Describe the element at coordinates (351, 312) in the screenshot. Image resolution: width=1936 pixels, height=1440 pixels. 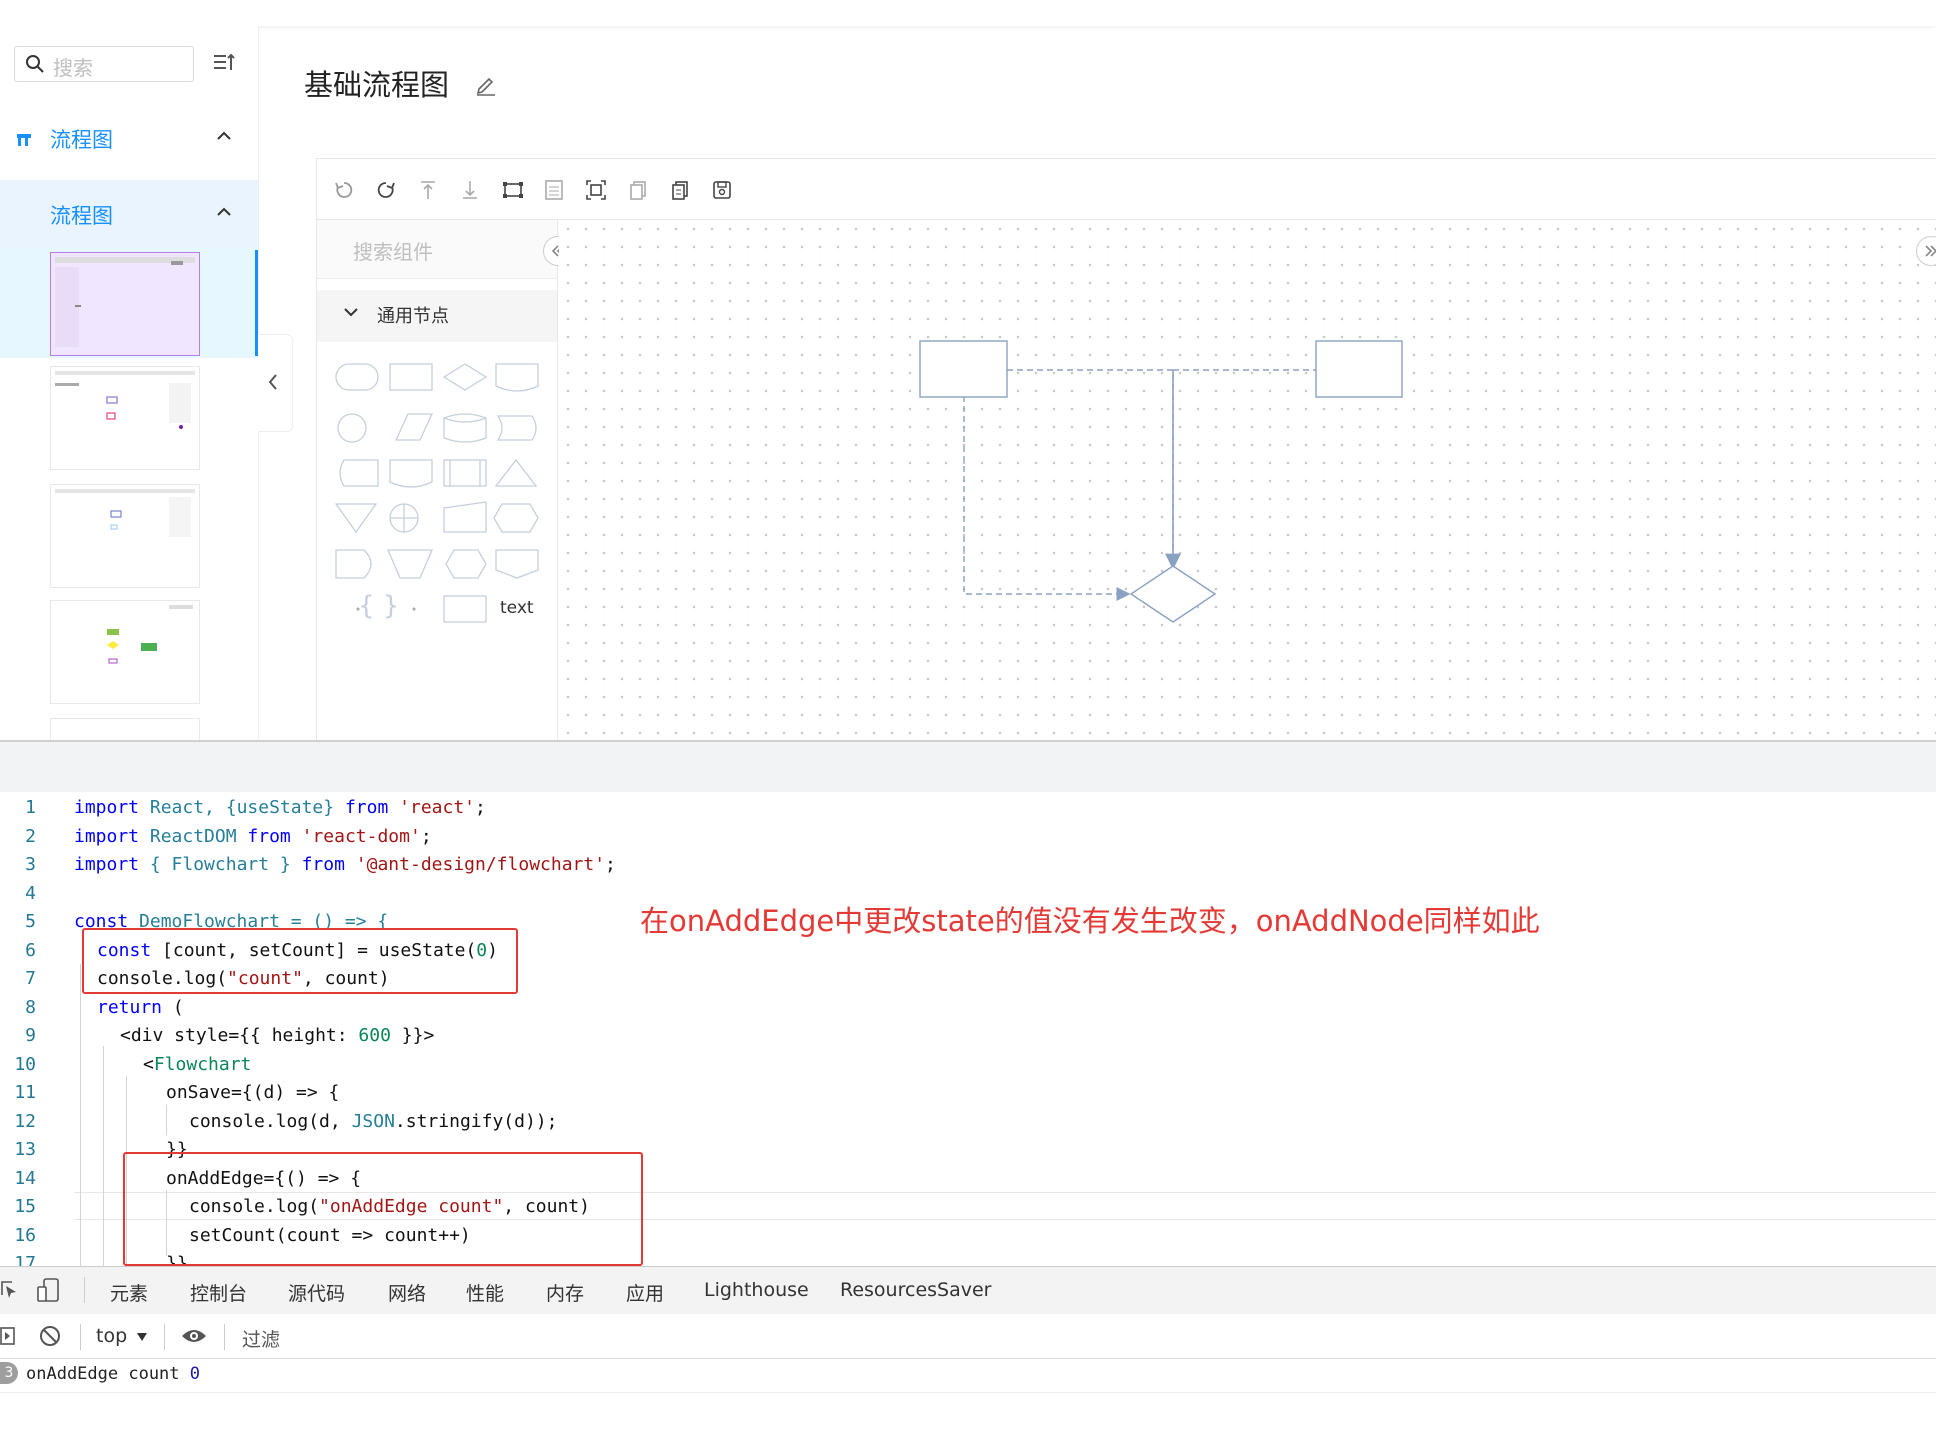
I see `chevron-down-icon` at that location.